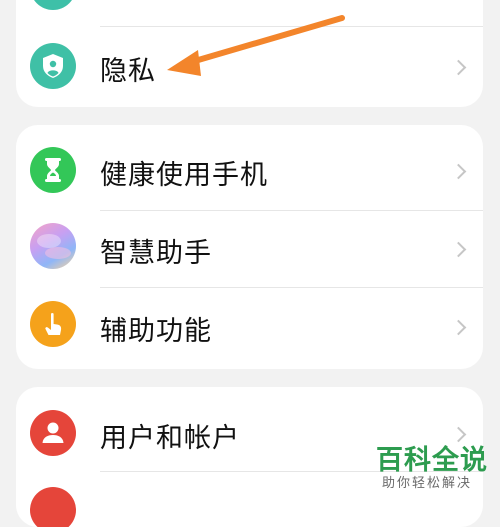 The height and width of the screenshot is (527, 500). I want to click on settings-item-users-accounts-label: 用户和帐户, so click(170, 438).